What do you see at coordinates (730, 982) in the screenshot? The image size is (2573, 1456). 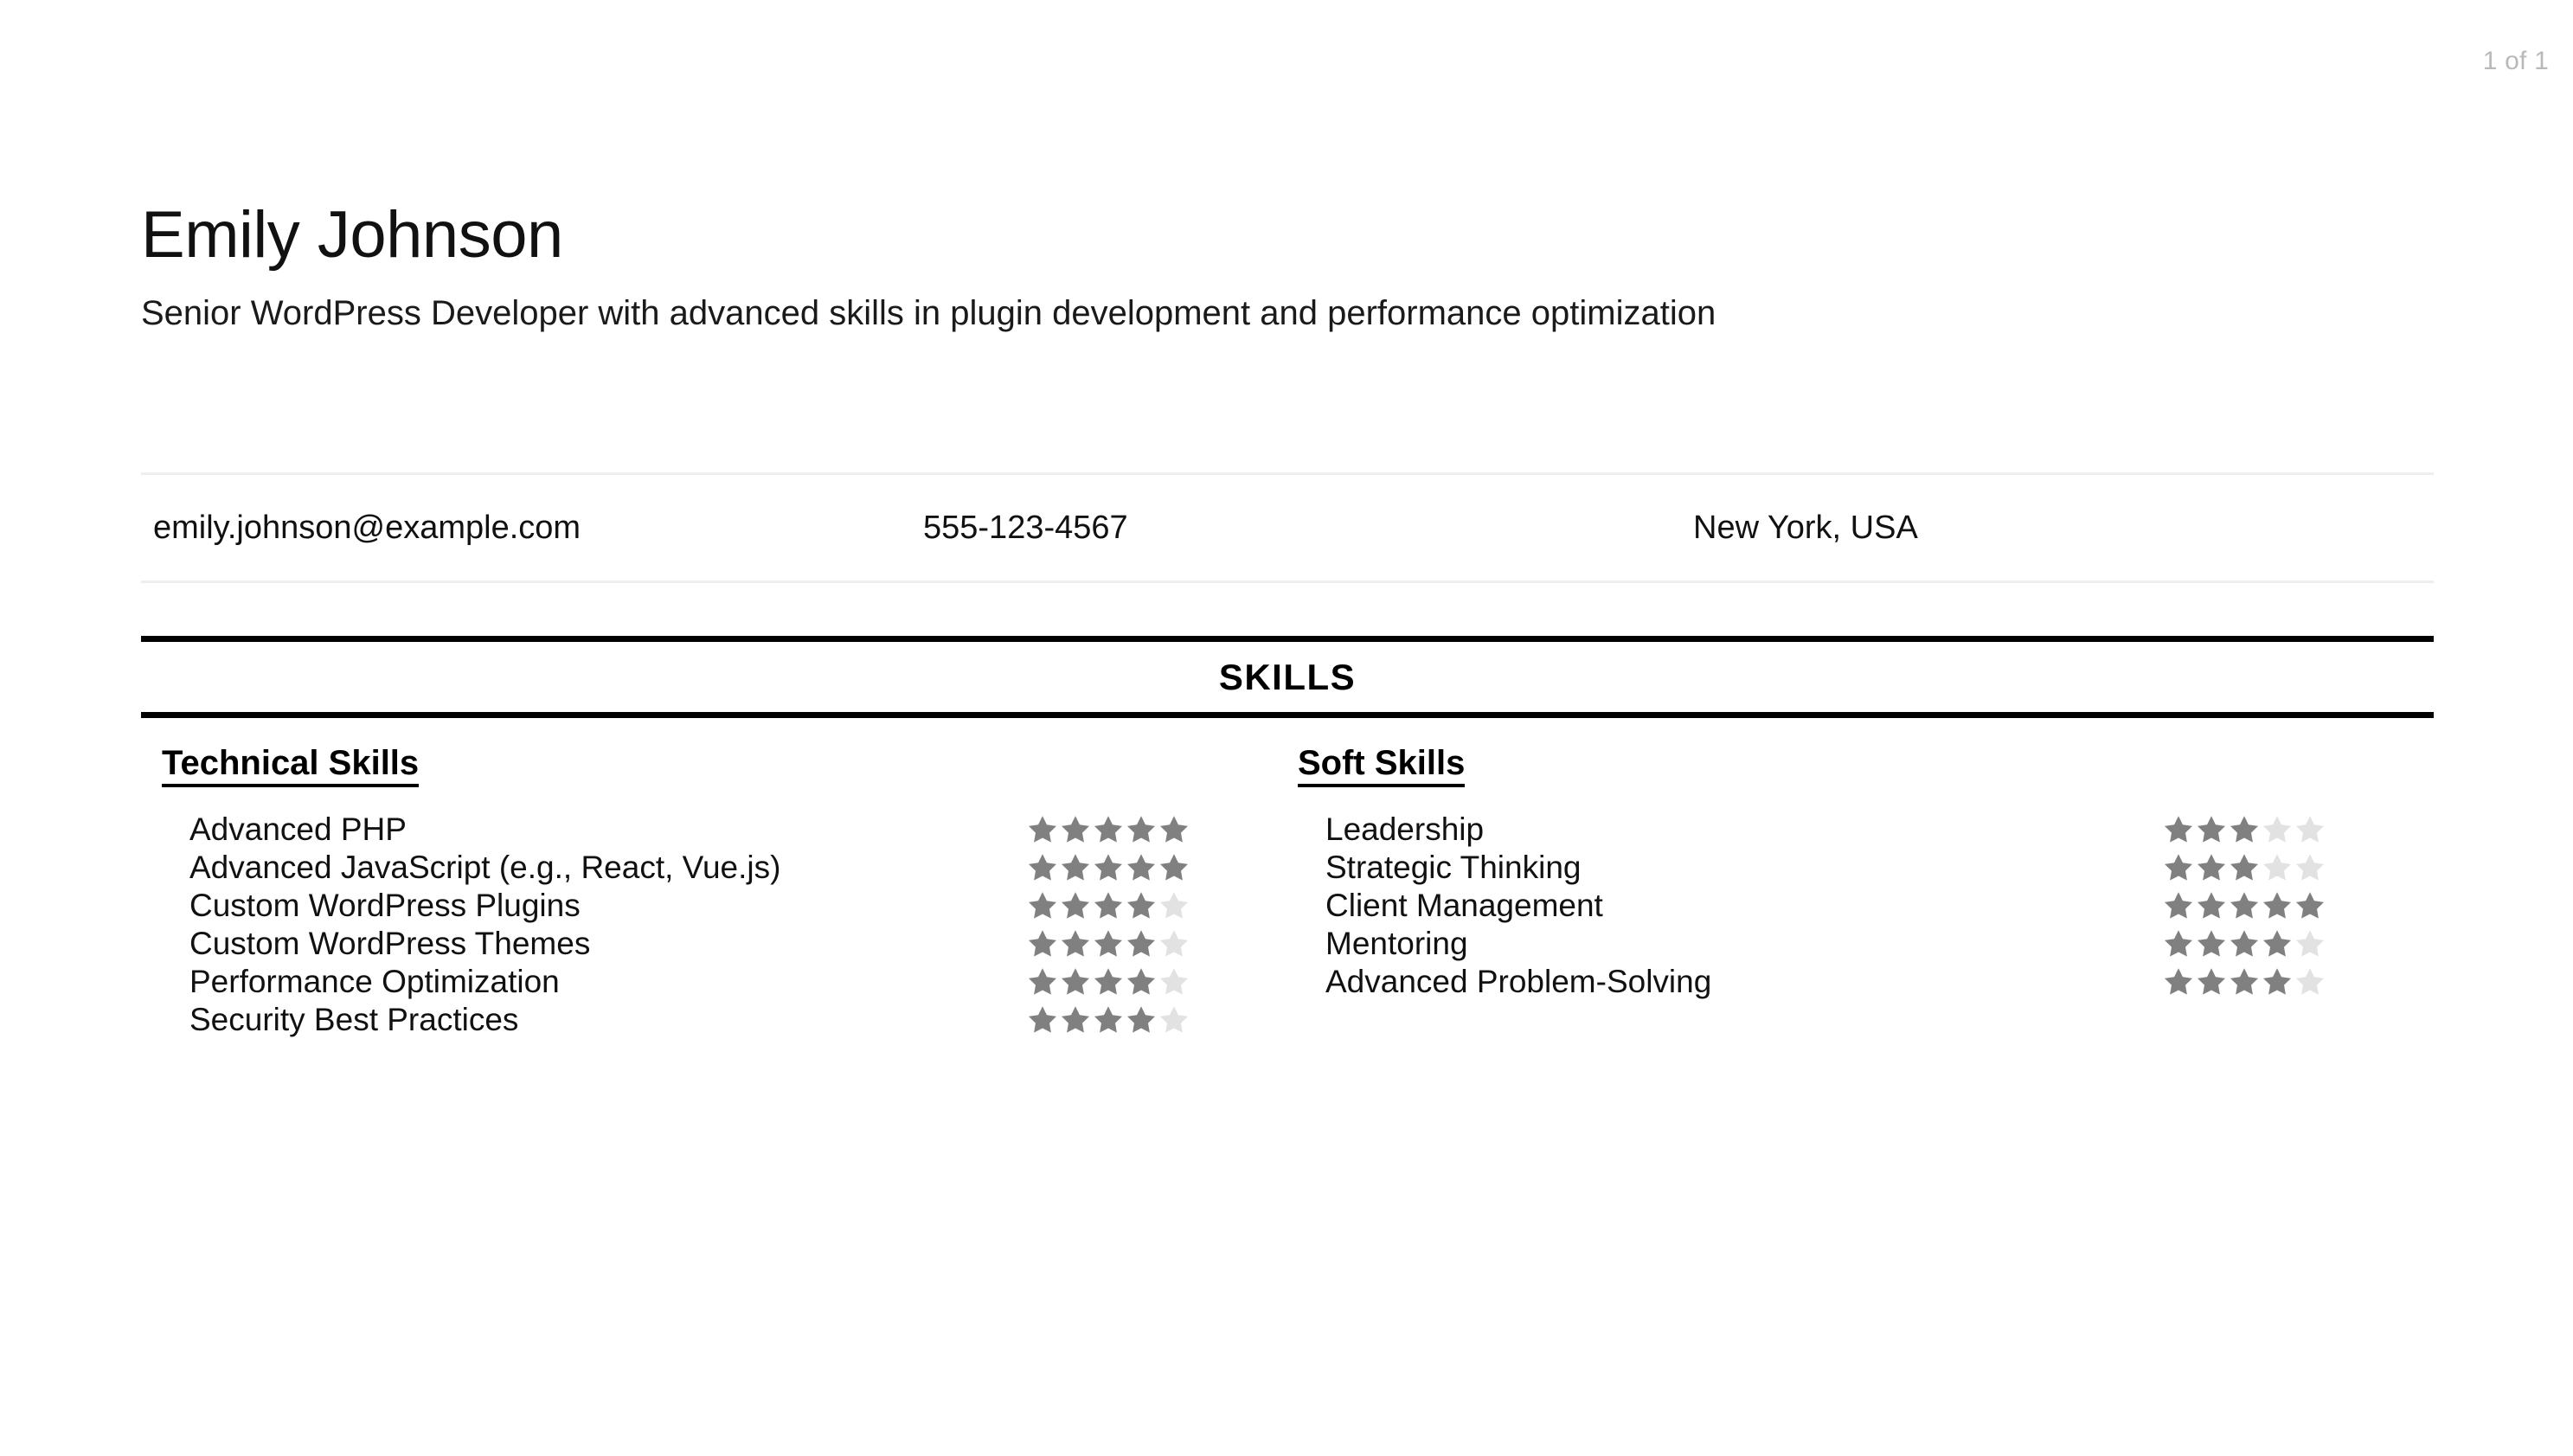 I see `skill-row: Performance Optimization` at bounding box center [730, 982].